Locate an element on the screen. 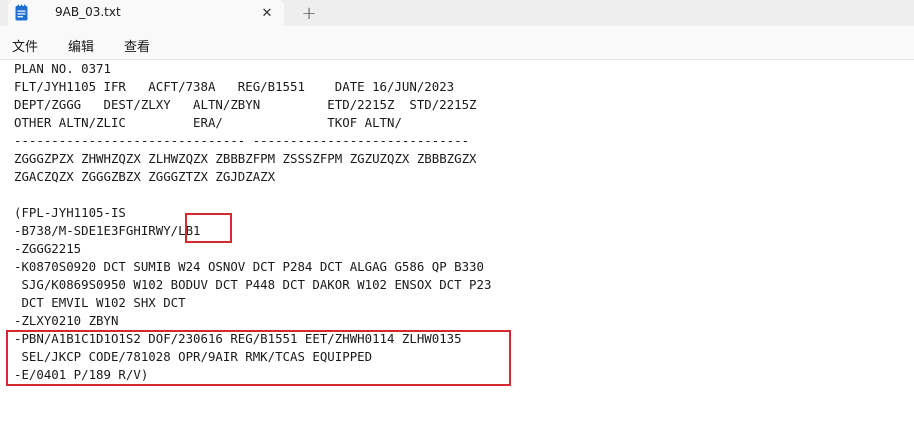  text-line: OTHER ALTN/ZLIC ERA/ TKOF ALTN/ is located at coordinates (208, 122).